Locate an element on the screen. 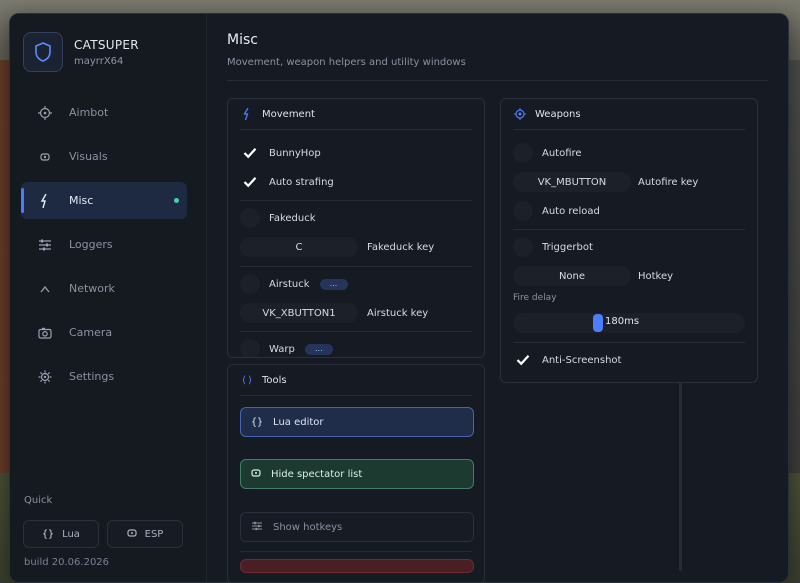 The width and height of the screenshot is (800, 583). sidebar-item-camera: Camera is located at coordinates (104, 332).